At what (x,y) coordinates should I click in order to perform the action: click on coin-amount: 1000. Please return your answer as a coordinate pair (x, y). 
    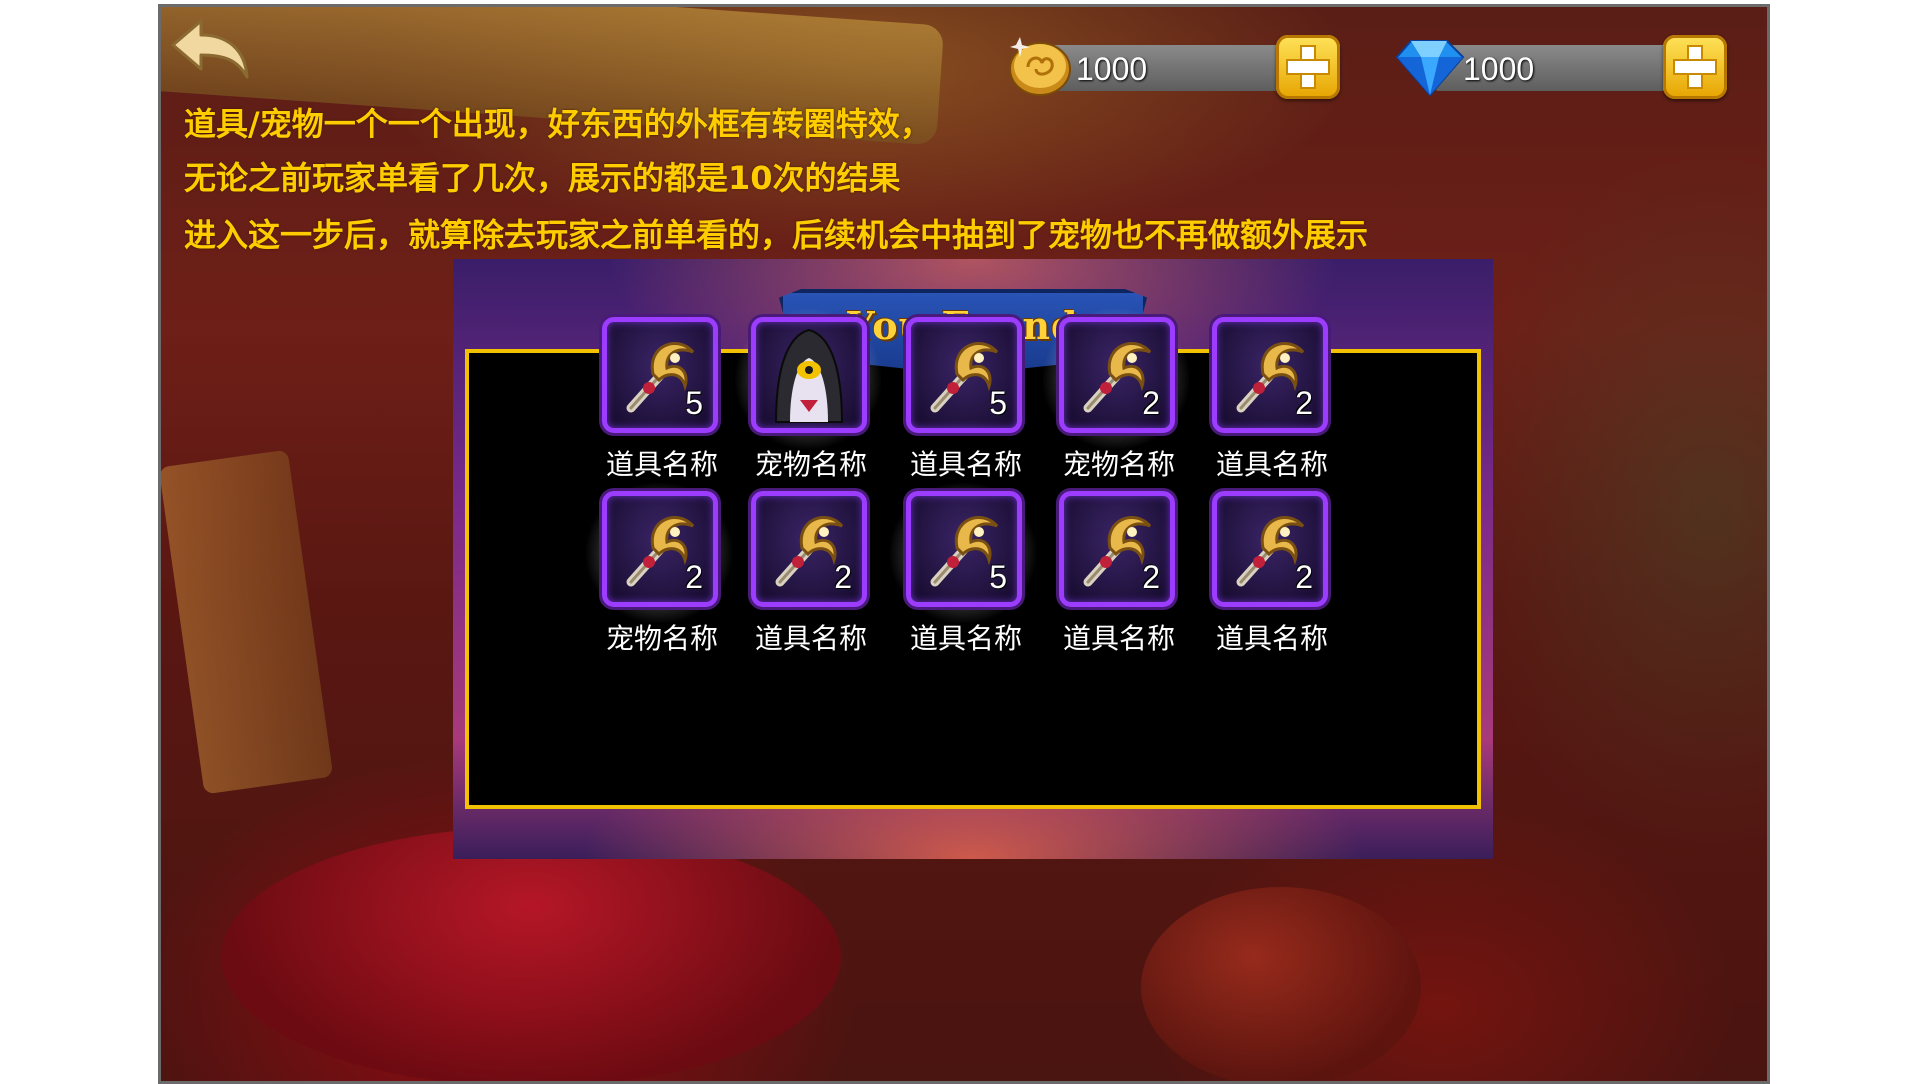
    Looking at the image, I should click on (1112, 69).